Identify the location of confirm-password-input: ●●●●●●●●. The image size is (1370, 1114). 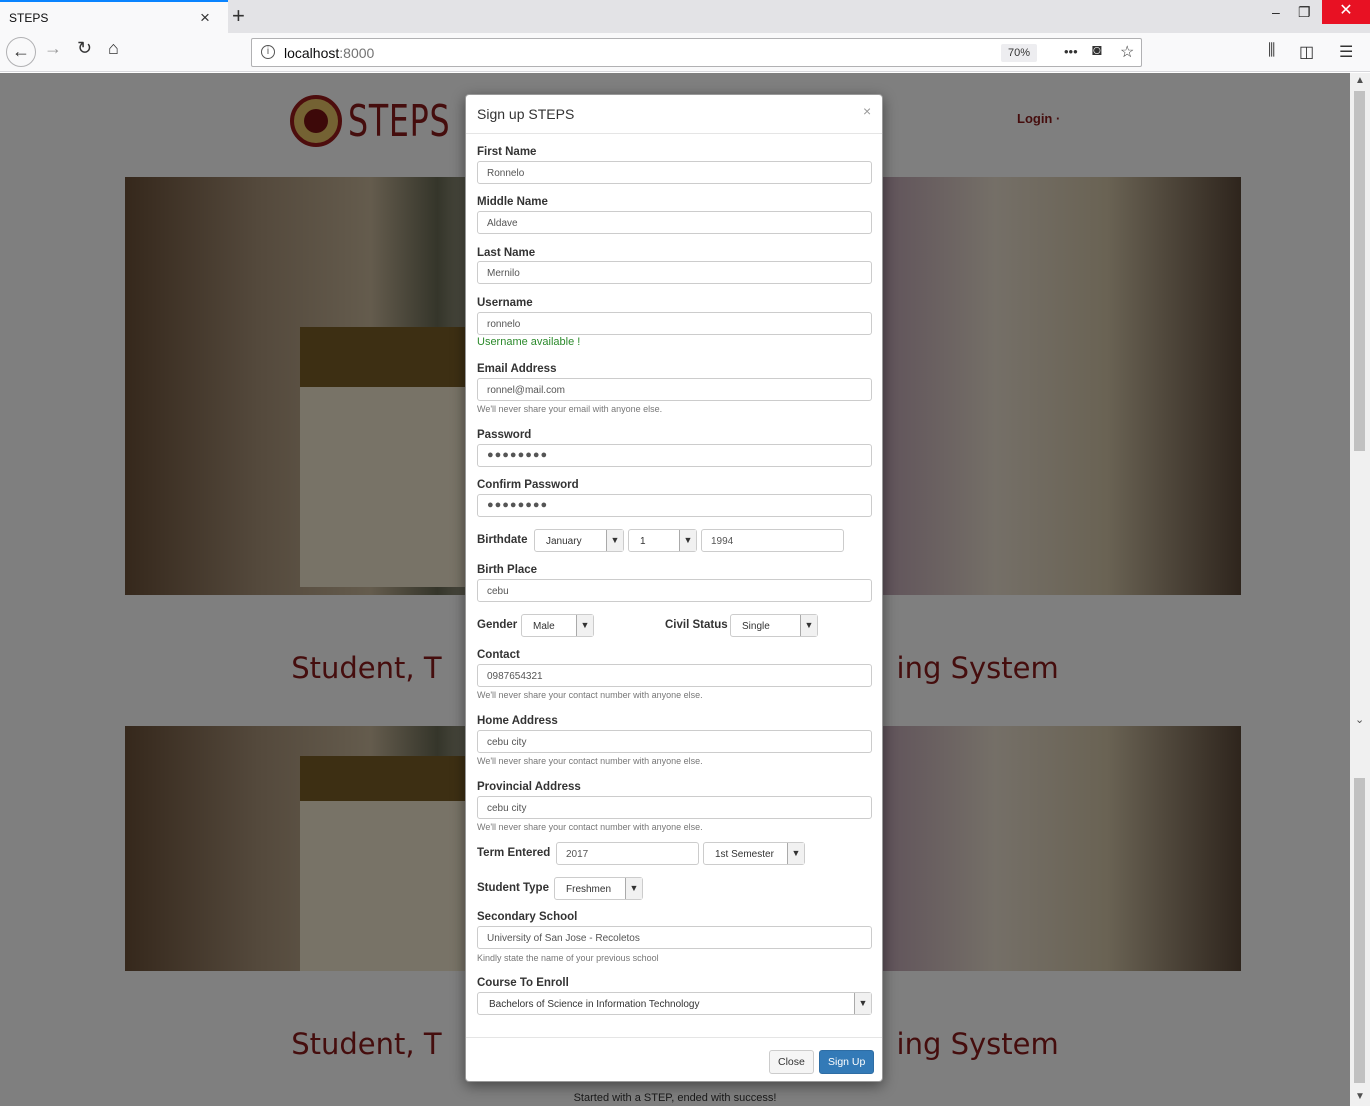
(674, 505).